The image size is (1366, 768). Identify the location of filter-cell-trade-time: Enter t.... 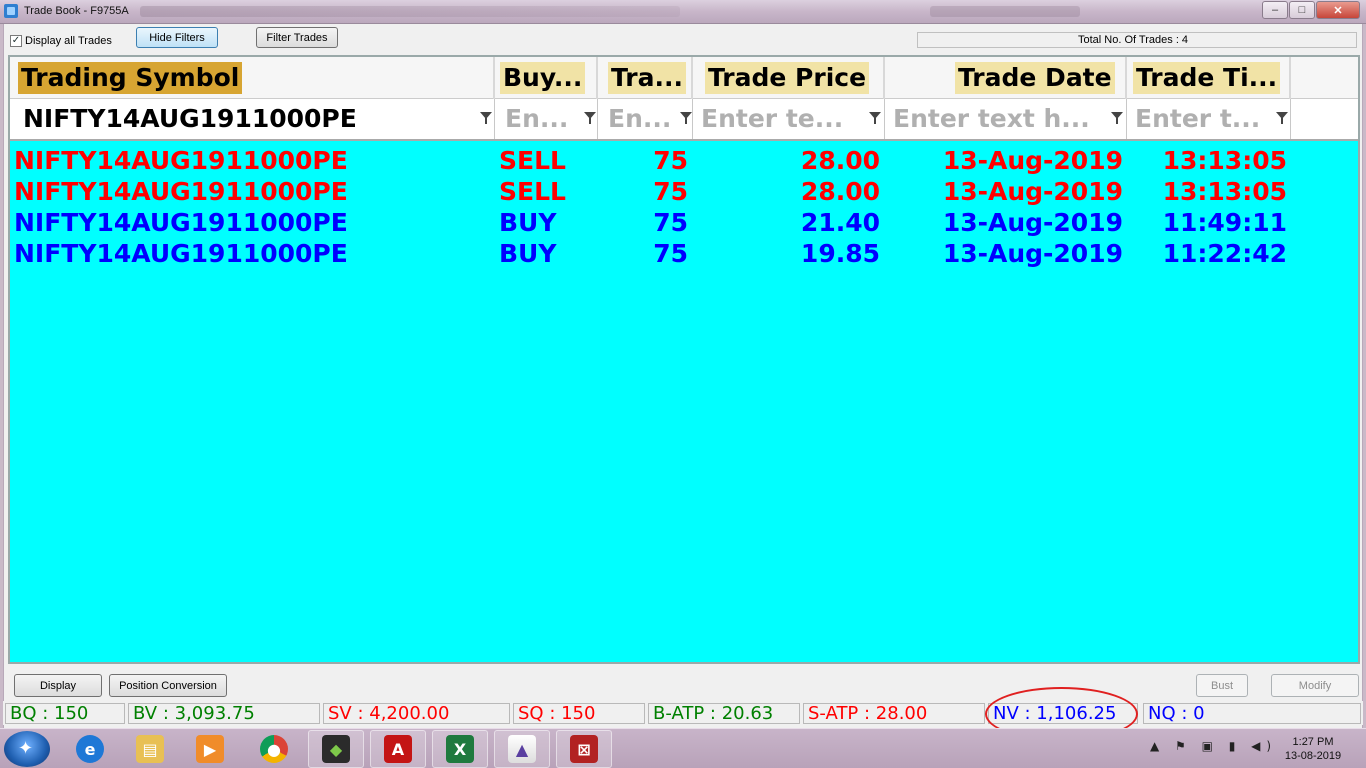
(1209, 119).